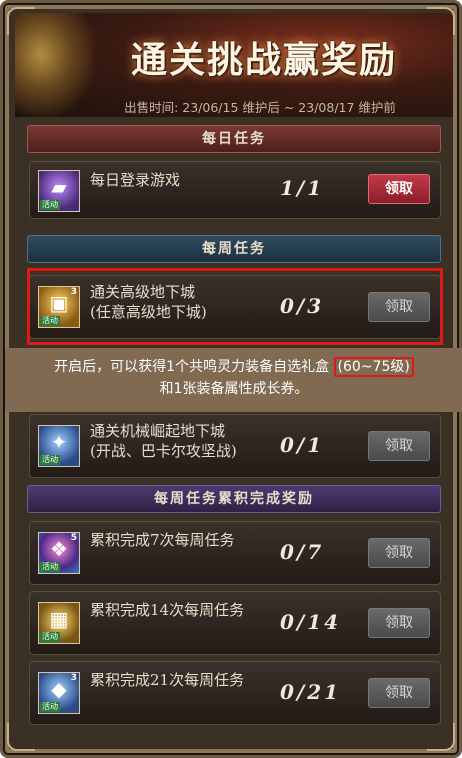 The width and height of the screenshot is (462, 758). Describe the element at coordinates (235, 693) in the screenshot. I see `task-row: ◆ 3 活动 累积完成21次每周任务 0/21 领取` at that location.